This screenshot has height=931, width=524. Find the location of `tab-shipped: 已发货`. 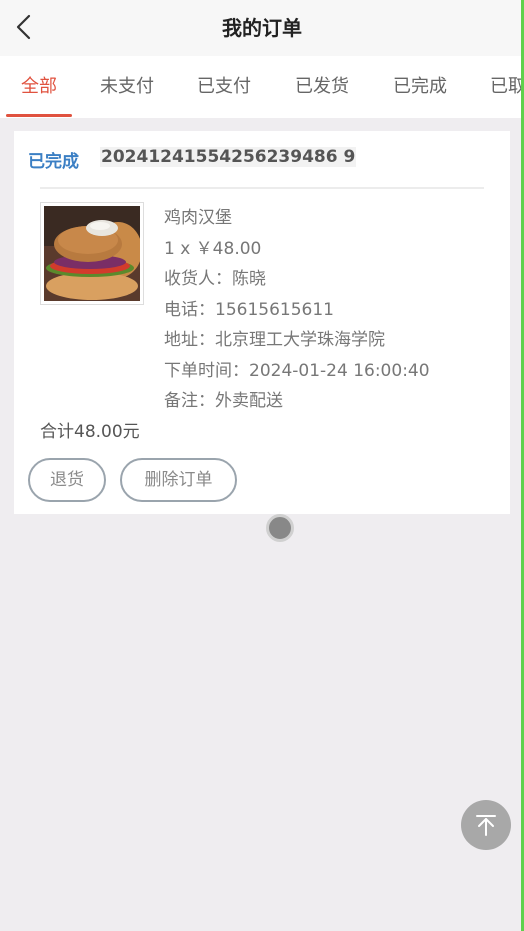

tab-shipped: 已发货 is located at coordinates (322, 87).